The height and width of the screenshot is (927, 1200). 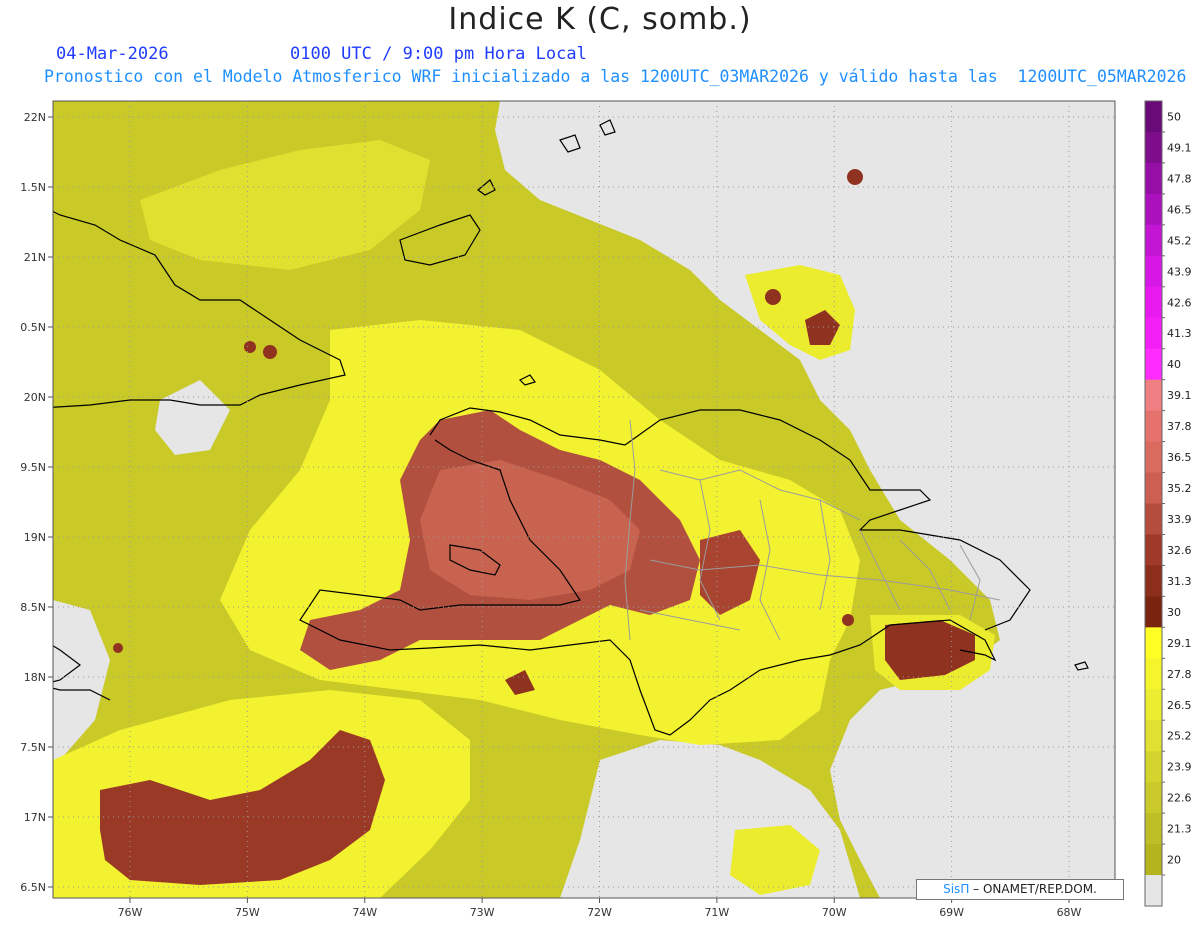 I want to click on lat-label: 0.5N, so click(x=33, y=327).